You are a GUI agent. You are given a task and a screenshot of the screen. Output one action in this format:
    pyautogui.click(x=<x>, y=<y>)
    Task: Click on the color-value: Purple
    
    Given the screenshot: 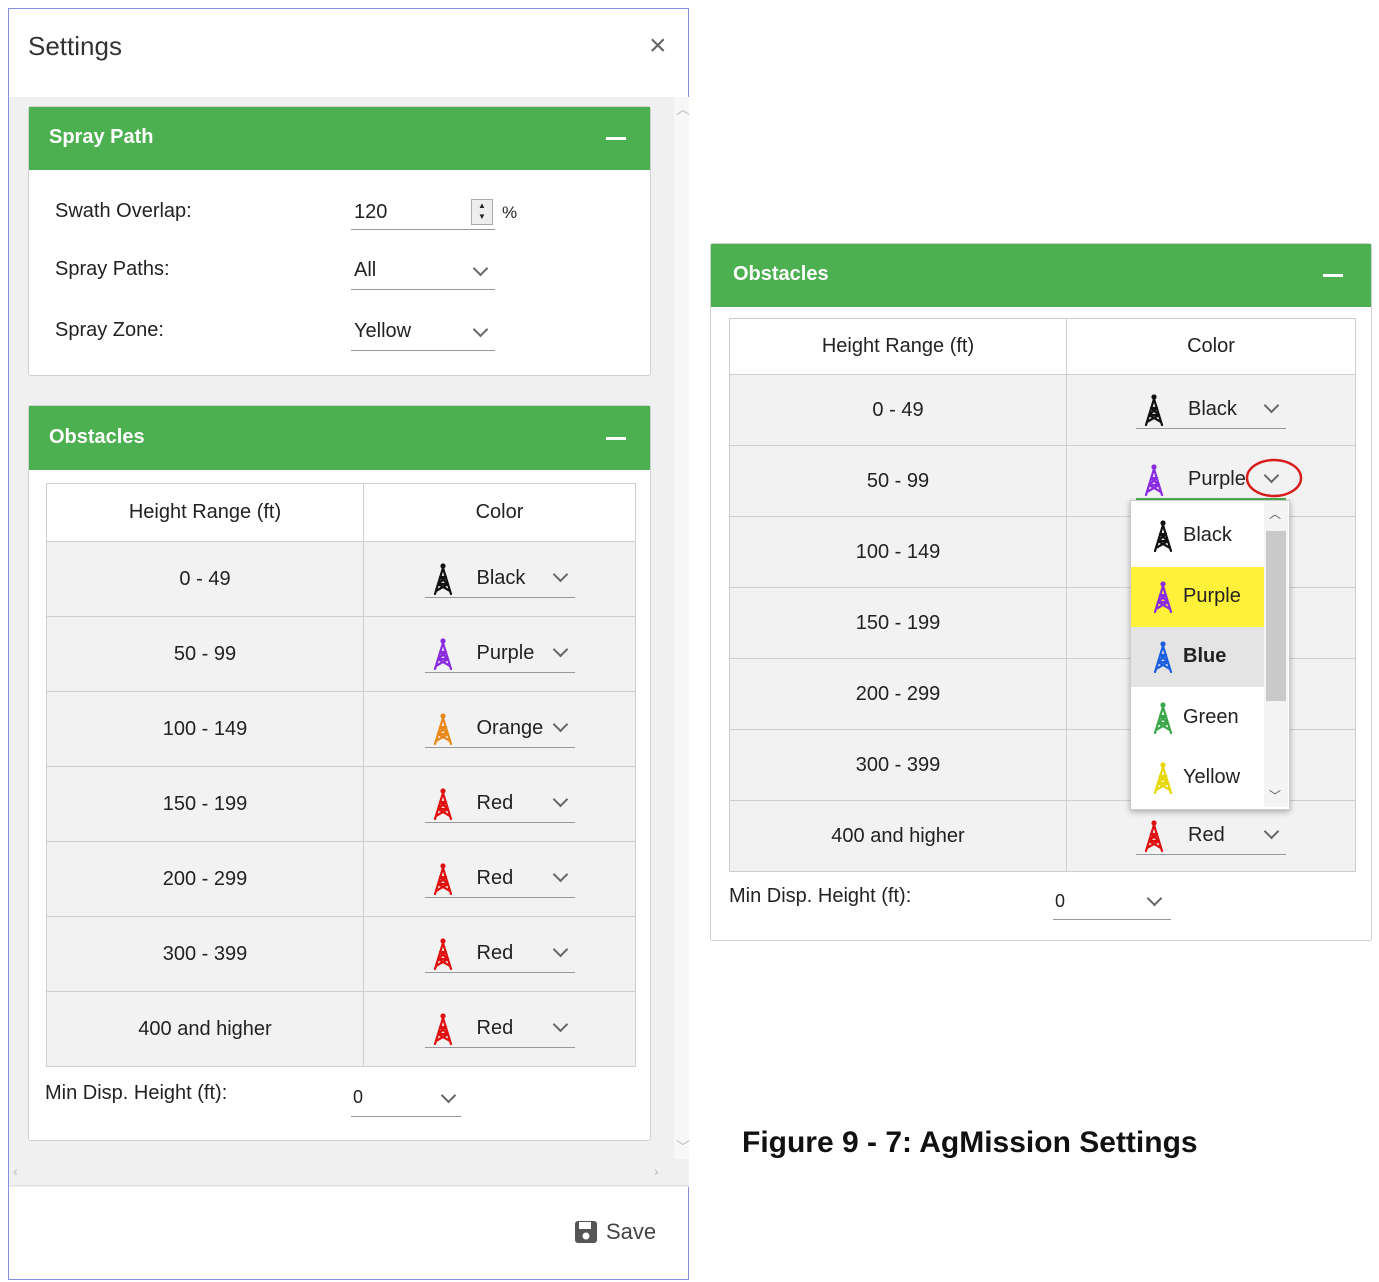 What is the action you would take?
    pyautogui.click(x=505, y=652)
    